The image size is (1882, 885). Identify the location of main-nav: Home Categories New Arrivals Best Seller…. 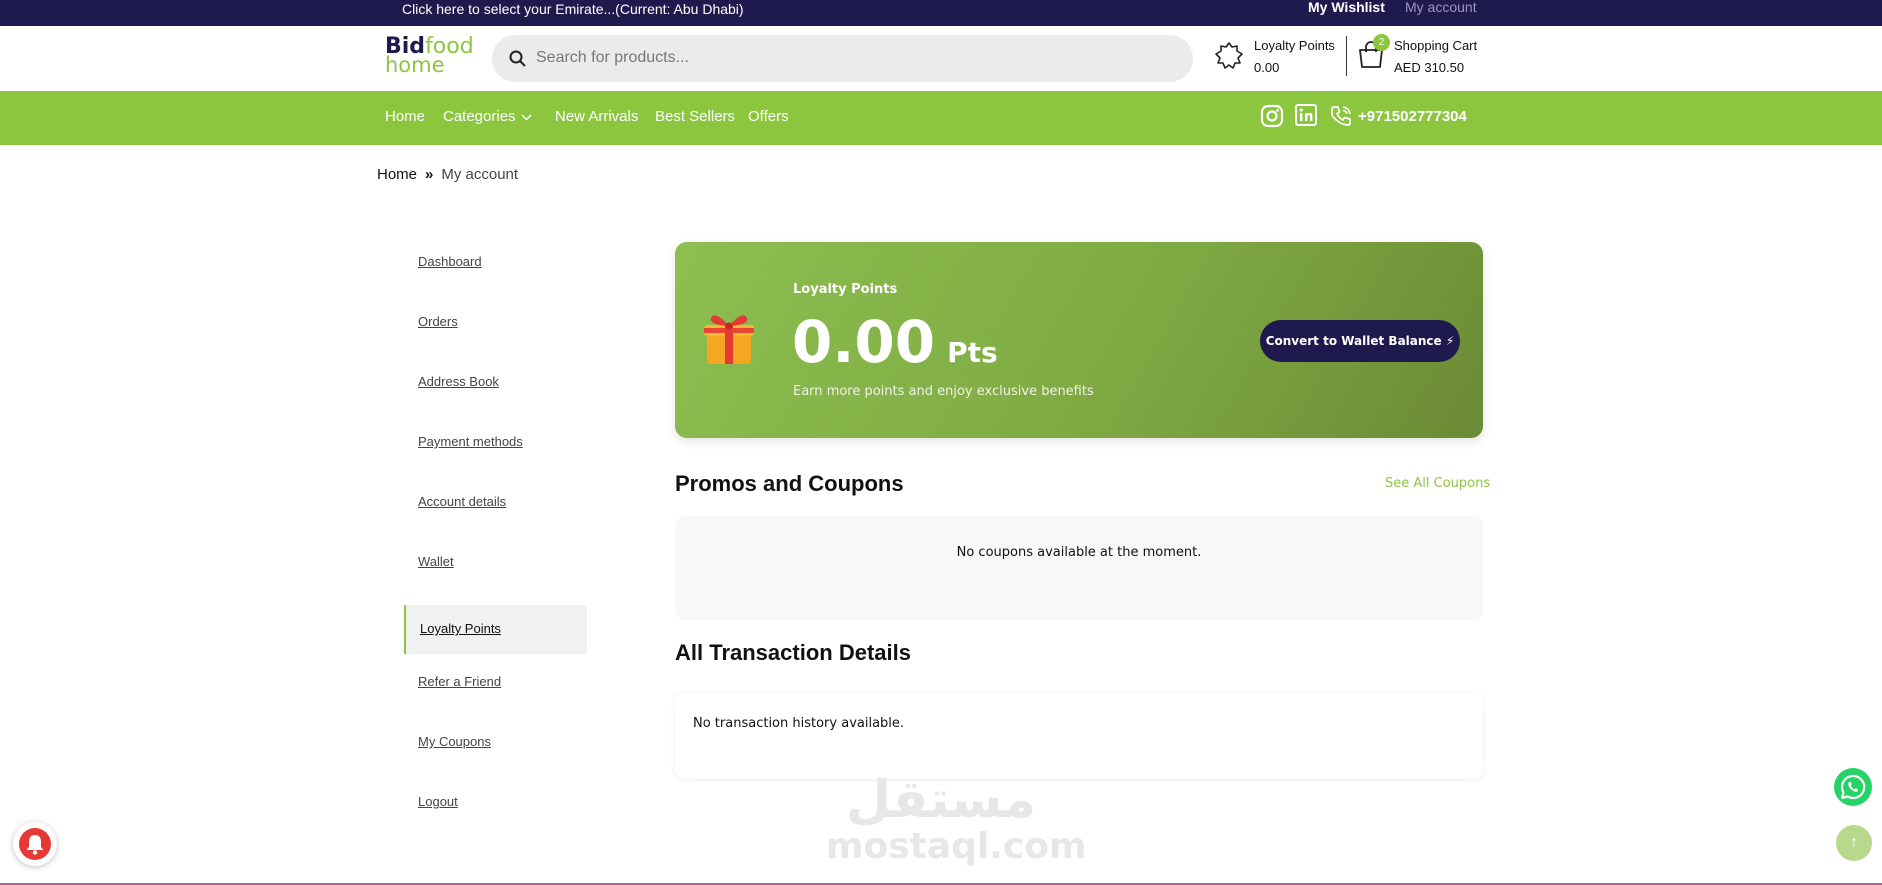
(941, 118).